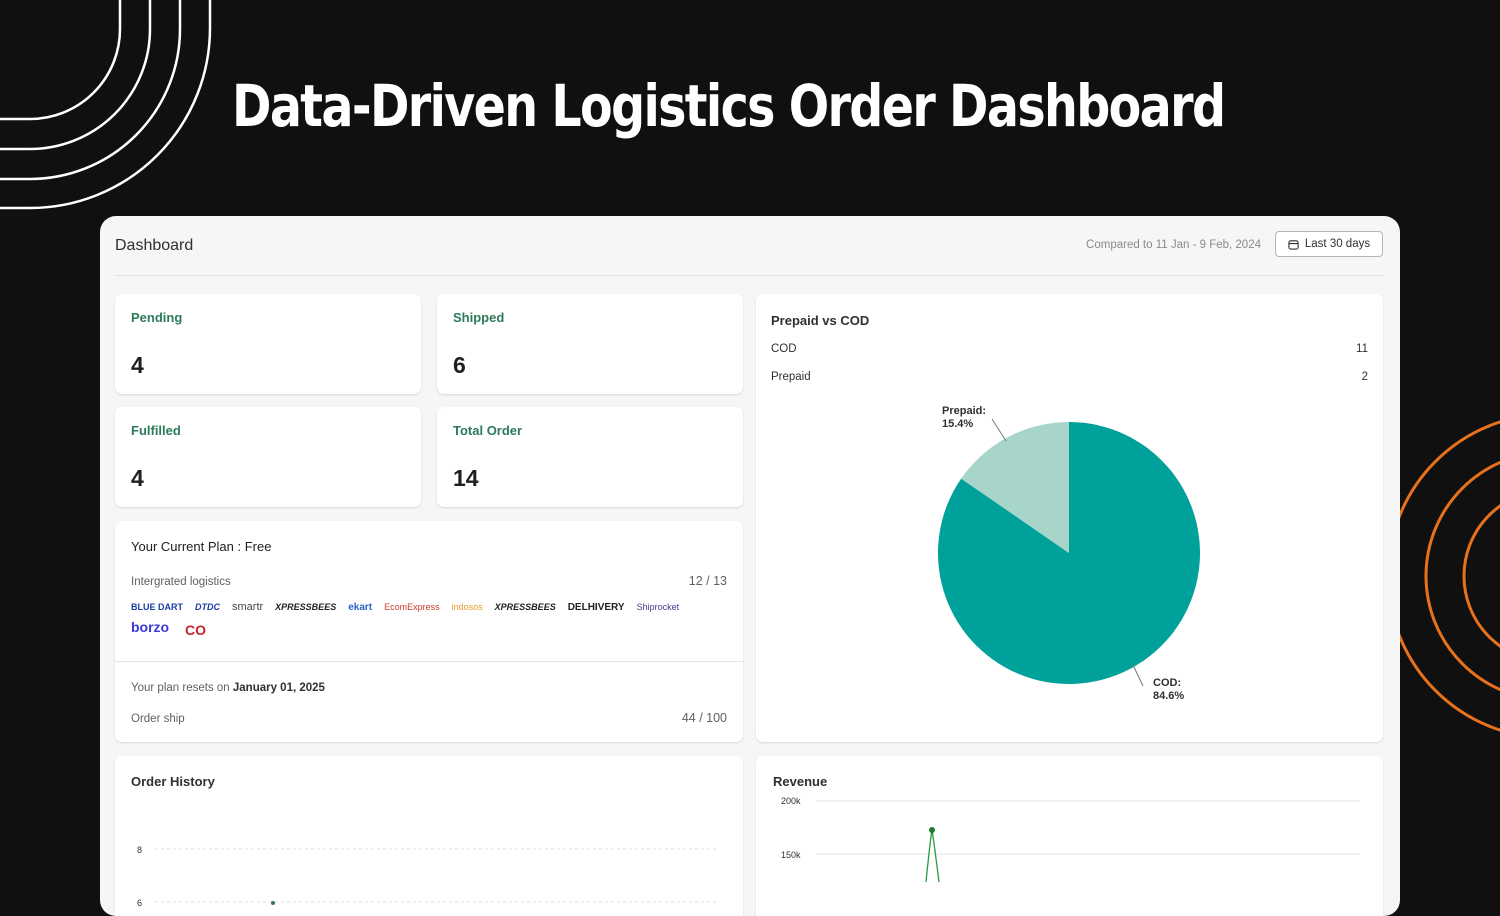  Describe the element at coordinates (1337, 244) in the screenshot. I see `date-range-label: Last 30 days` at that location.